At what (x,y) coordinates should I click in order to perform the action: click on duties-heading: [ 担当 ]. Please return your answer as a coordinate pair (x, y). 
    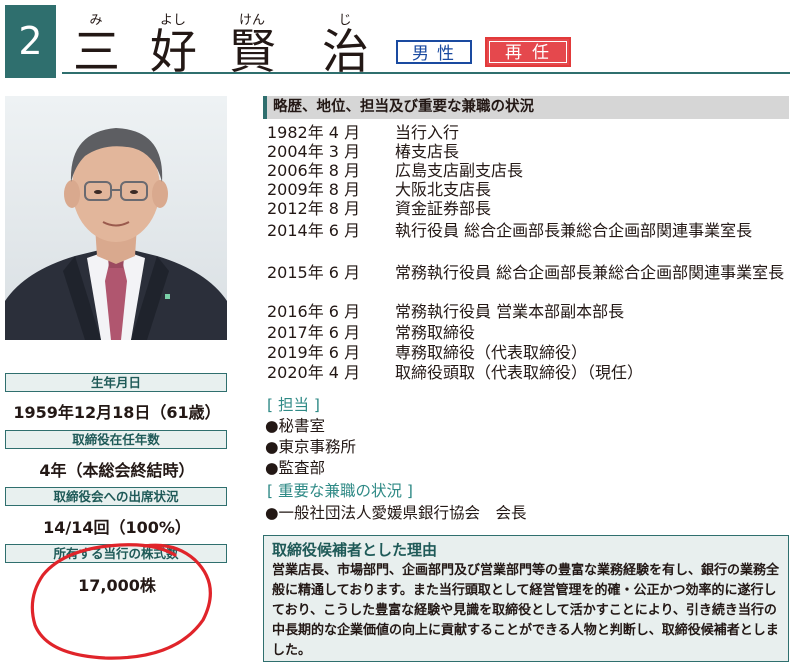
    Looking at the image, I should click on (293, 405).